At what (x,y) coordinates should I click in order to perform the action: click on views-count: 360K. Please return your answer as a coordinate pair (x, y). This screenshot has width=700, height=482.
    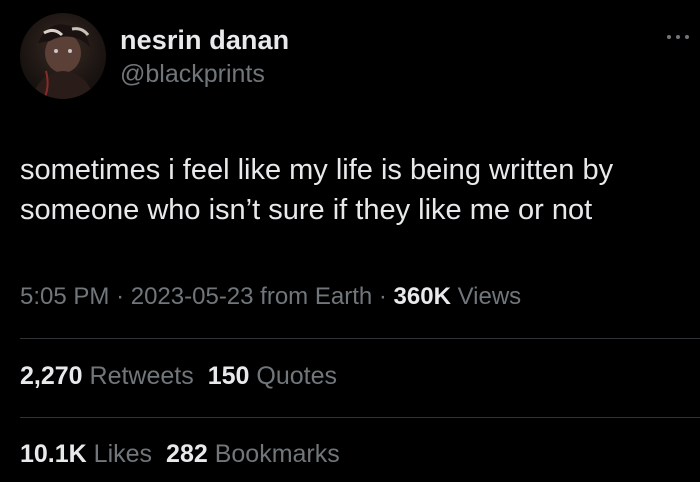
    Looking at the image, I should click on (422, 296).